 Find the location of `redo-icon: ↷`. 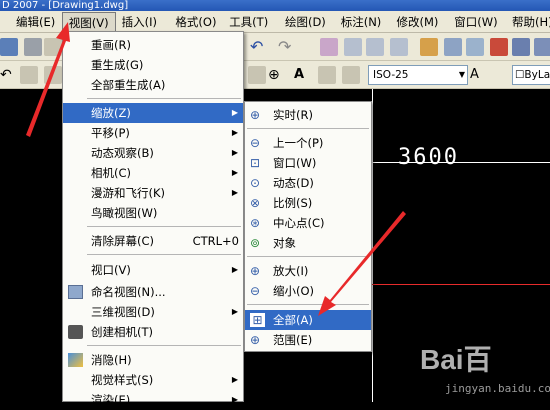

redo-icon: ↷ is located at coordinates (287, 47).